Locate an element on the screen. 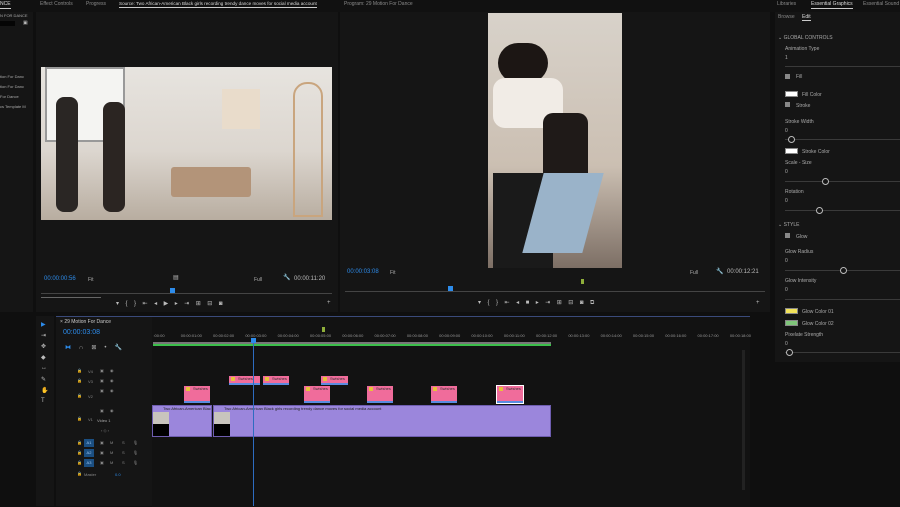  browse-tab: Browse is located at coordinates (786, 17).